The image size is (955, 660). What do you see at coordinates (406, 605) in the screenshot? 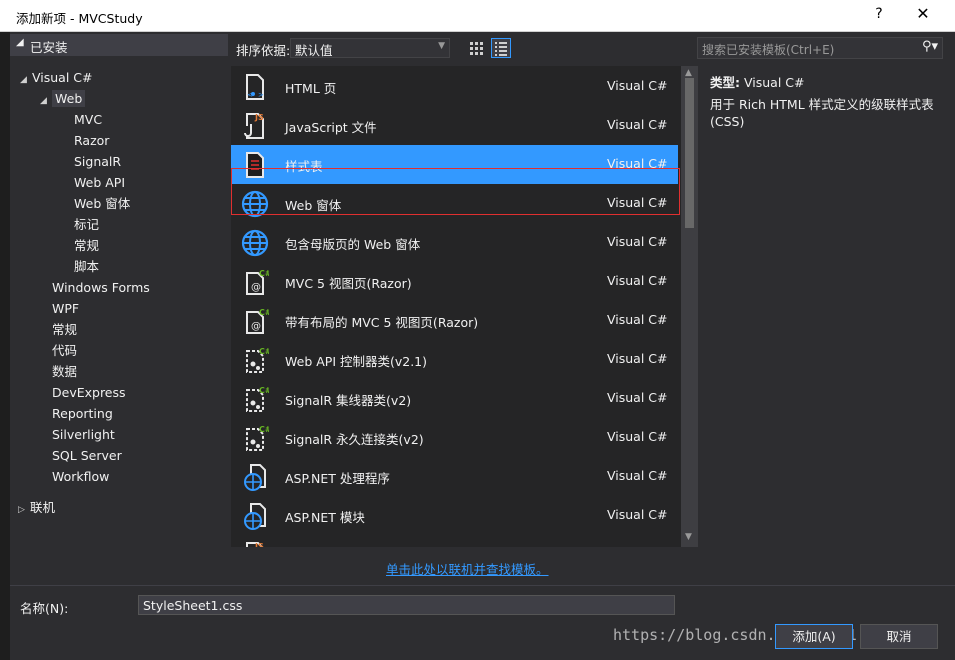
I see `name-field` at bounding box center [406, 605].